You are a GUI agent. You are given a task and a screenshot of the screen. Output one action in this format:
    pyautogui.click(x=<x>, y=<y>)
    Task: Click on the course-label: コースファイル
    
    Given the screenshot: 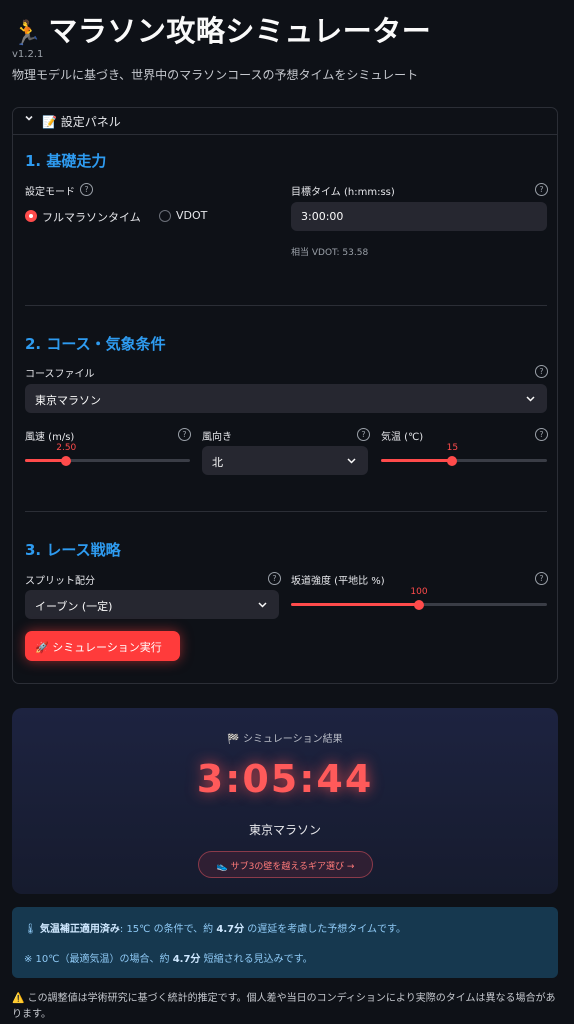 What is the action you would take?
    pyautogui.click(x=60, y=374)
    